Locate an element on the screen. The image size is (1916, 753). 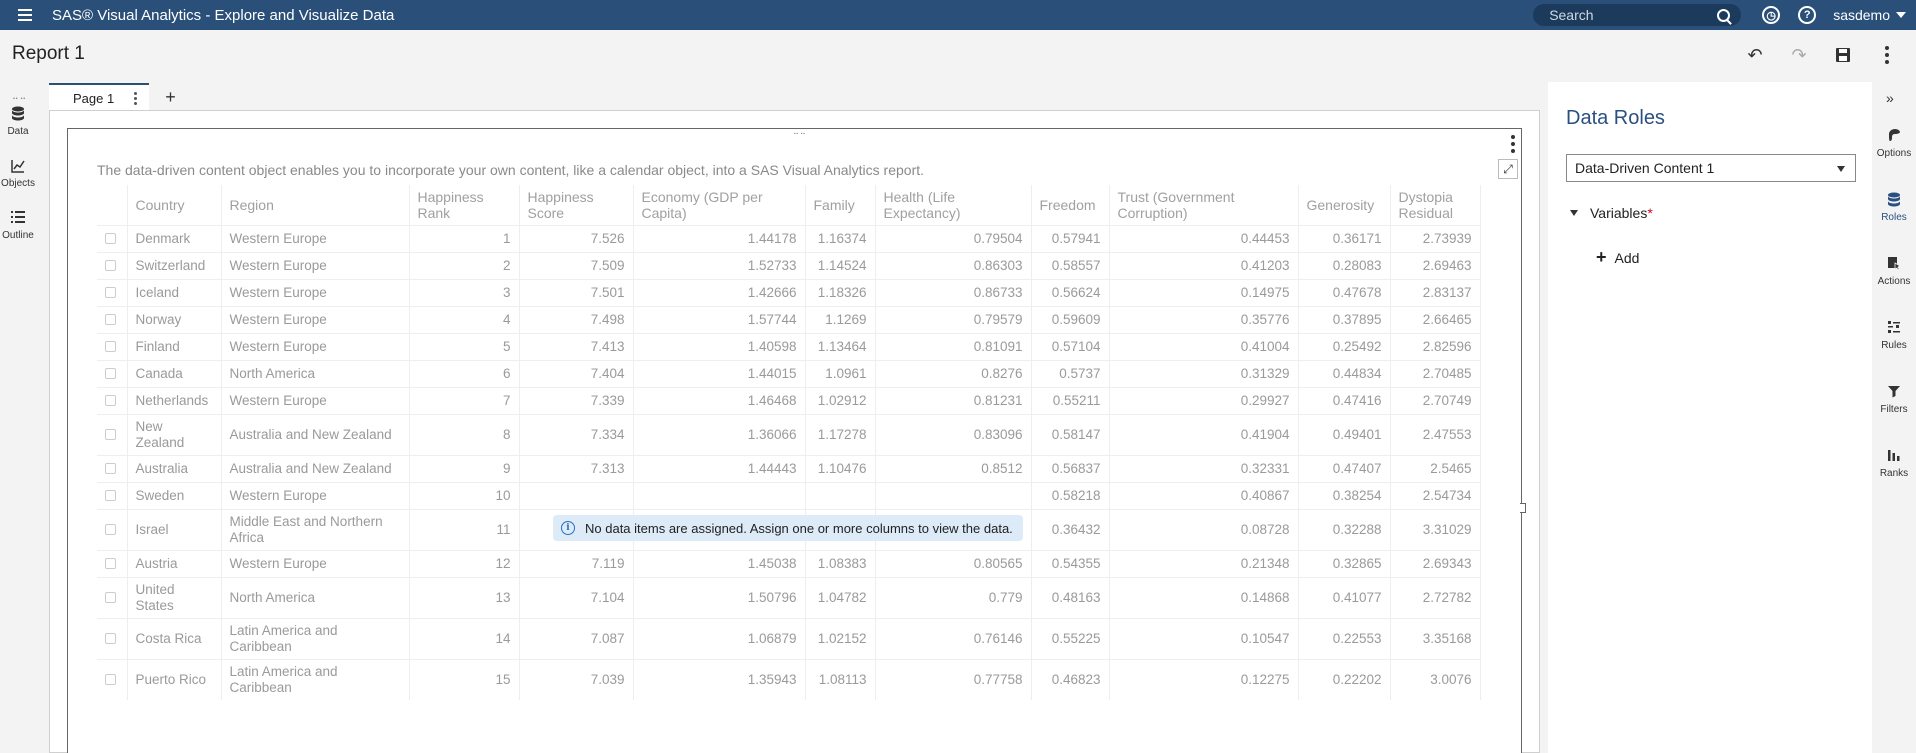
pane-title: Data Roles is located at coordinates (1615, 118).